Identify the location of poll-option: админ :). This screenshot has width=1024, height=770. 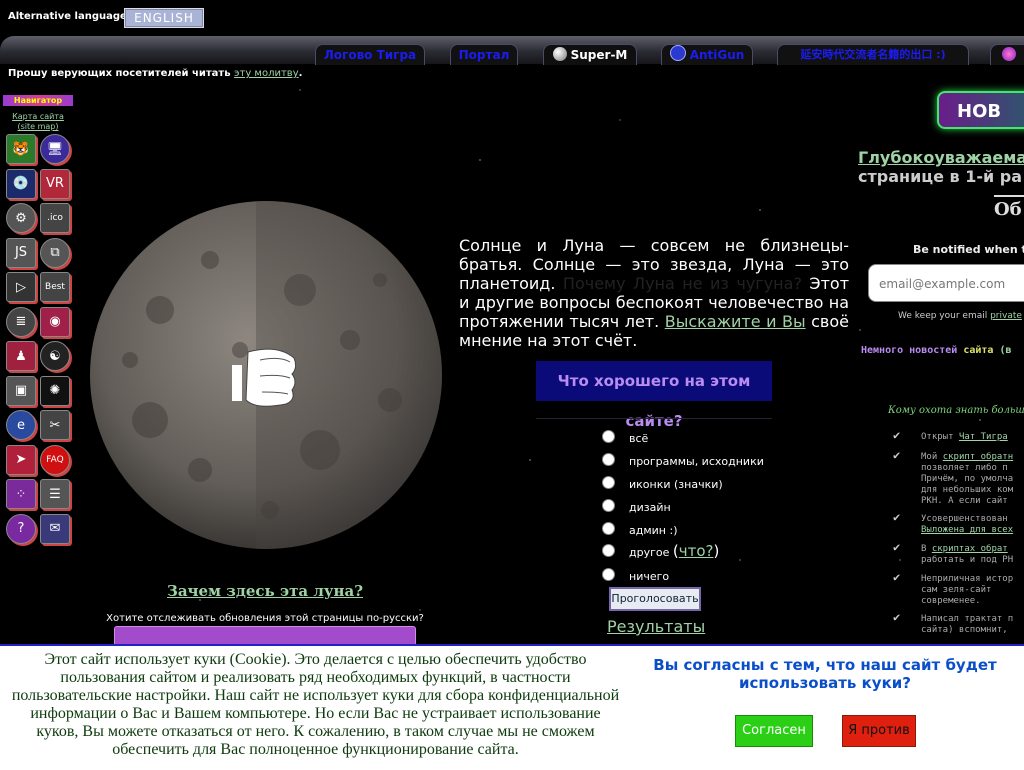
(639, 529).